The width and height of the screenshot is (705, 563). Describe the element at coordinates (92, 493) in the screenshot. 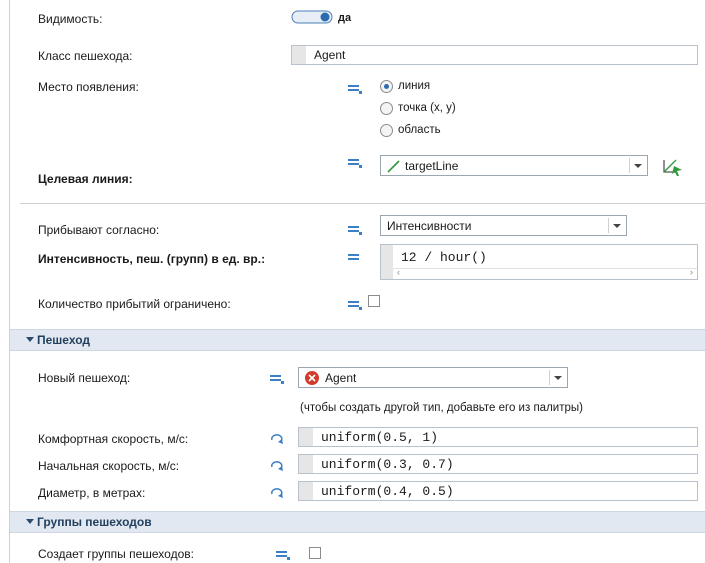

I see `diameter-label: Диаметр, в метрах:` at that location.